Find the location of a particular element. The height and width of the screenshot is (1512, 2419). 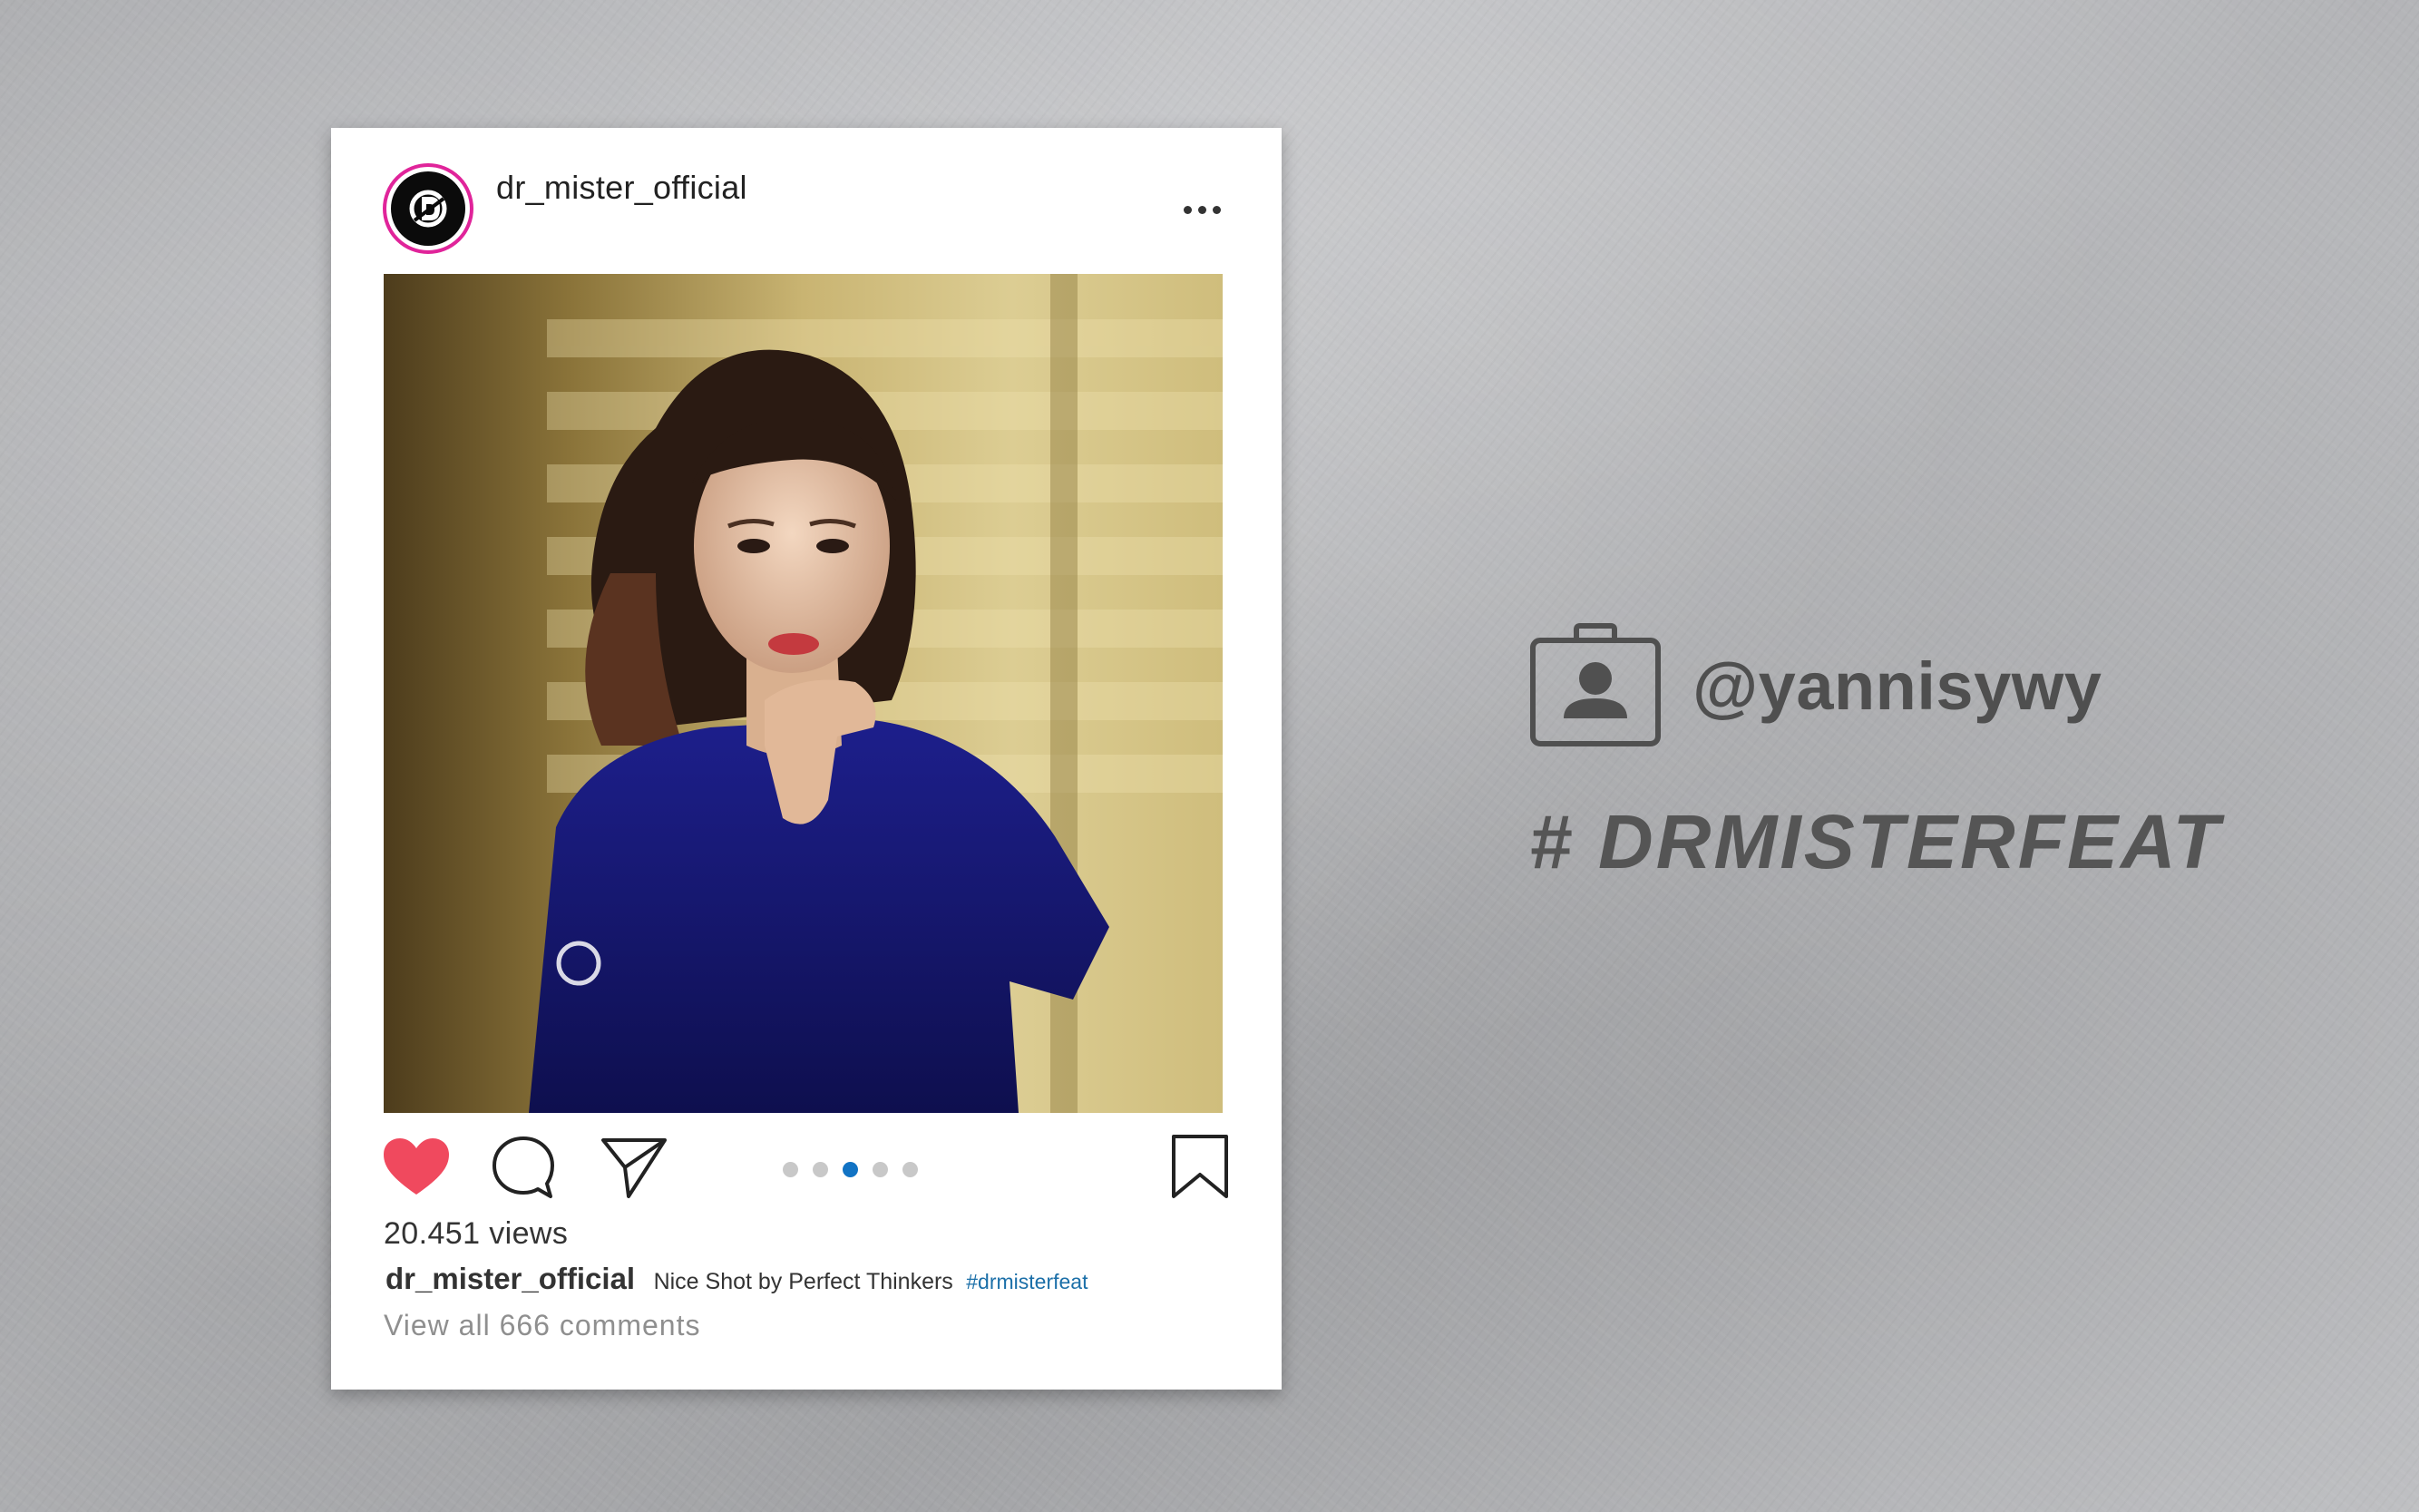

avatar is located at coordinates (428, 208).